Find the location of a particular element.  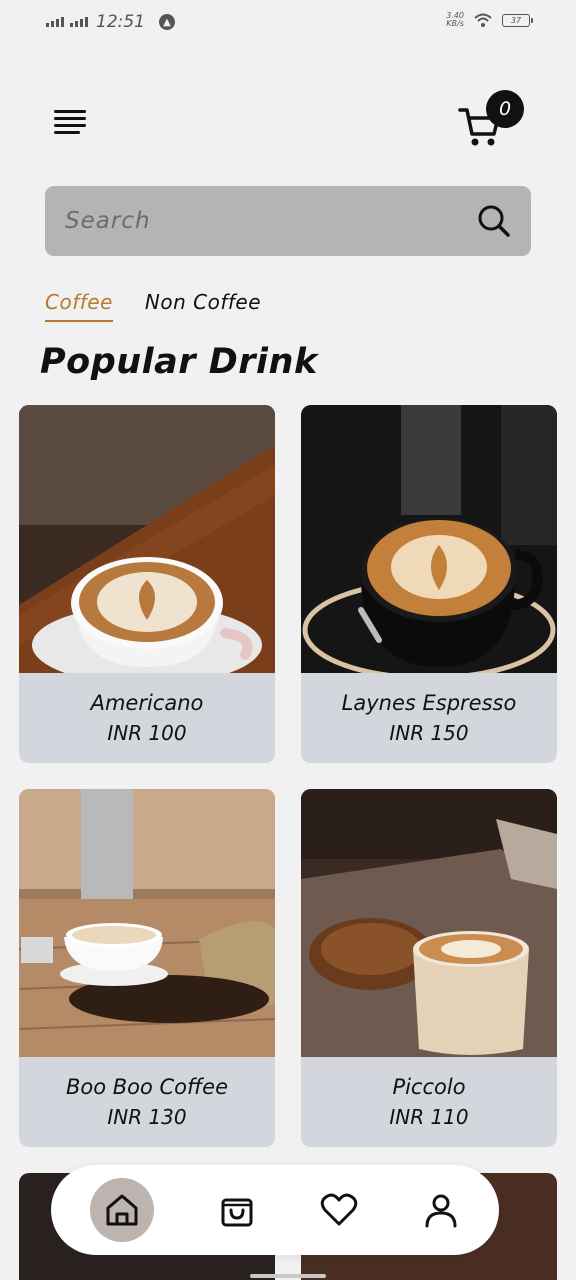

product-price: INR 100 is located at coordinates (147, 733).